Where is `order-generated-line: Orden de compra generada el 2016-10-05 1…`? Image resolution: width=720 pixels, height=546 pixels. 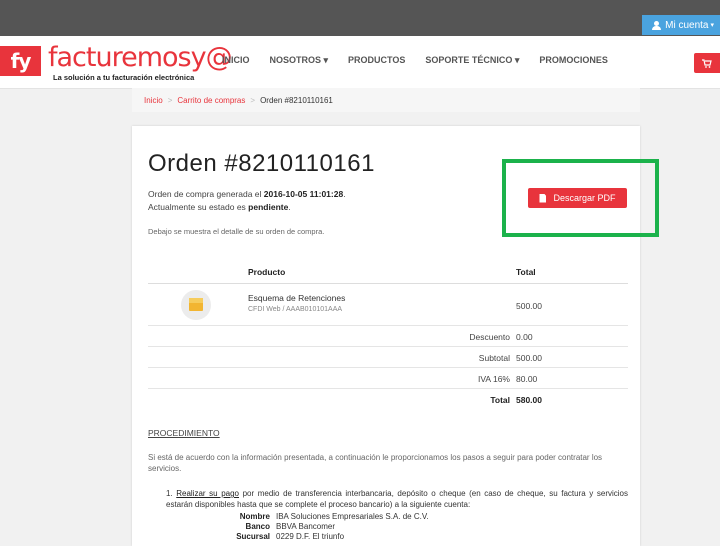
order-generated-line: Orden de compra generada el 2016-10-05 1… is located at coordinates (247, 194).